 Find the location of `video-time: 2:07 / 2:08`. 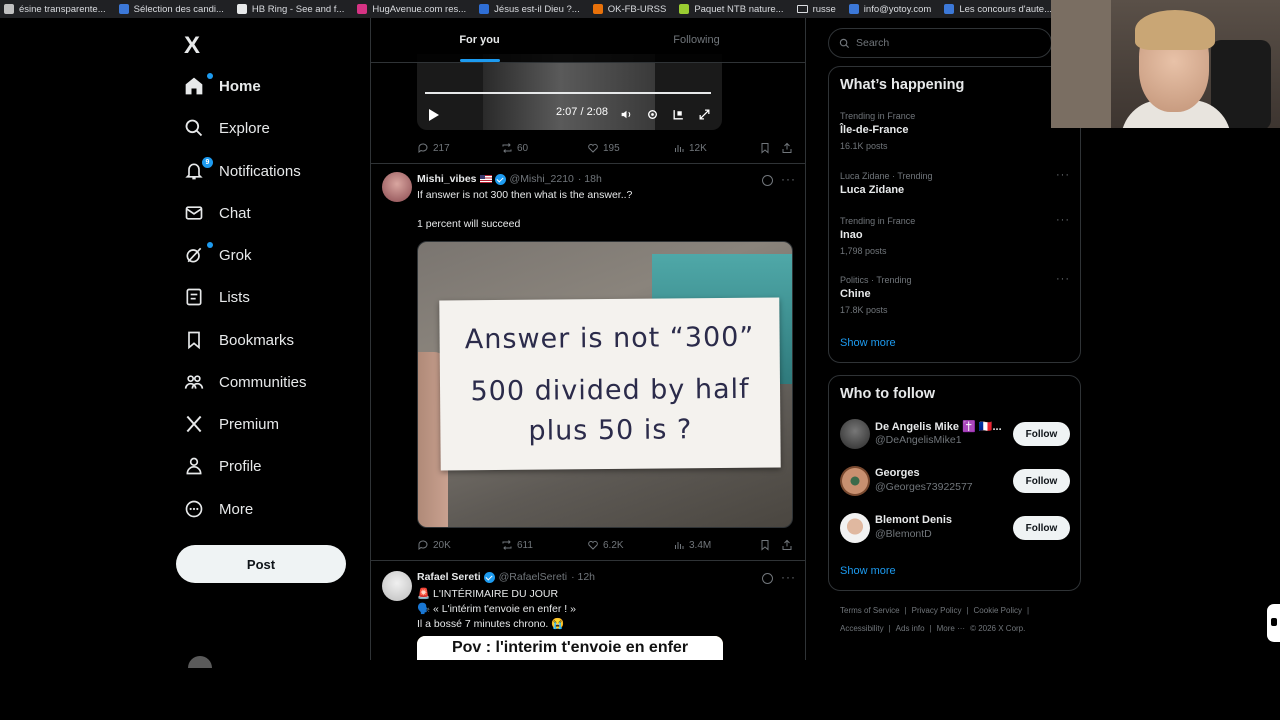

video-time: 2:07 / 2:08 is located at coordinates (582, 112).